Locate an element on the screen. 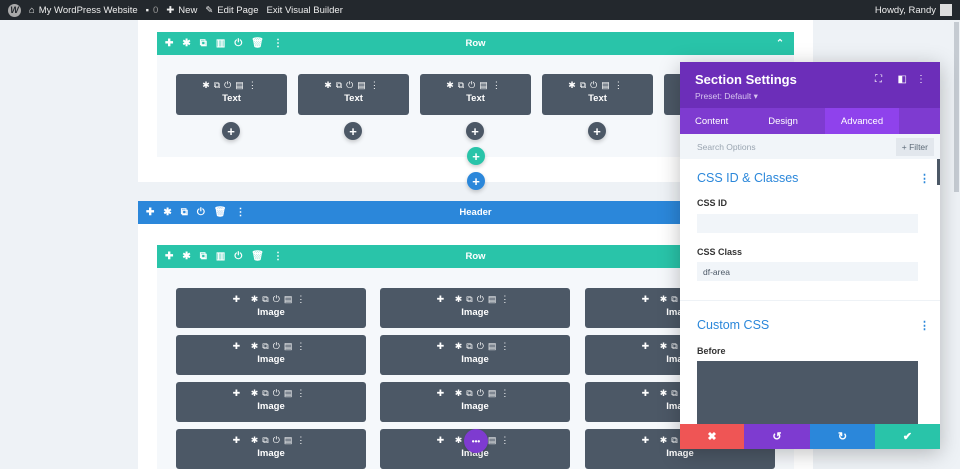 This screenshot has width=960, height=469. tab-advanced: Advanced is located at coordinates (862, 121).